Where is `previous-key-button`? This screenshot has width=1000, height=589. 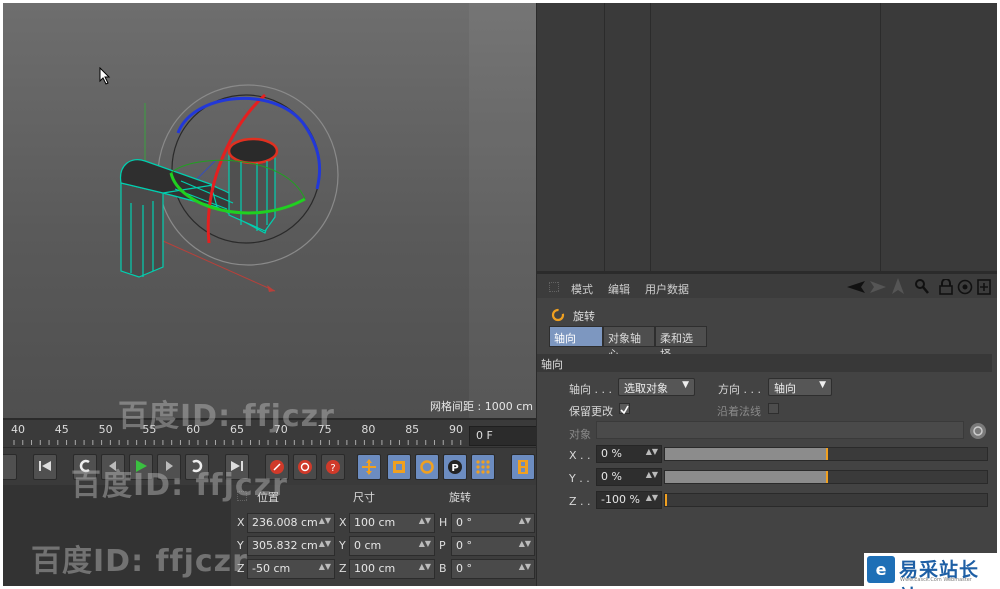 previous-key-button is located at coordinates (85, 467).